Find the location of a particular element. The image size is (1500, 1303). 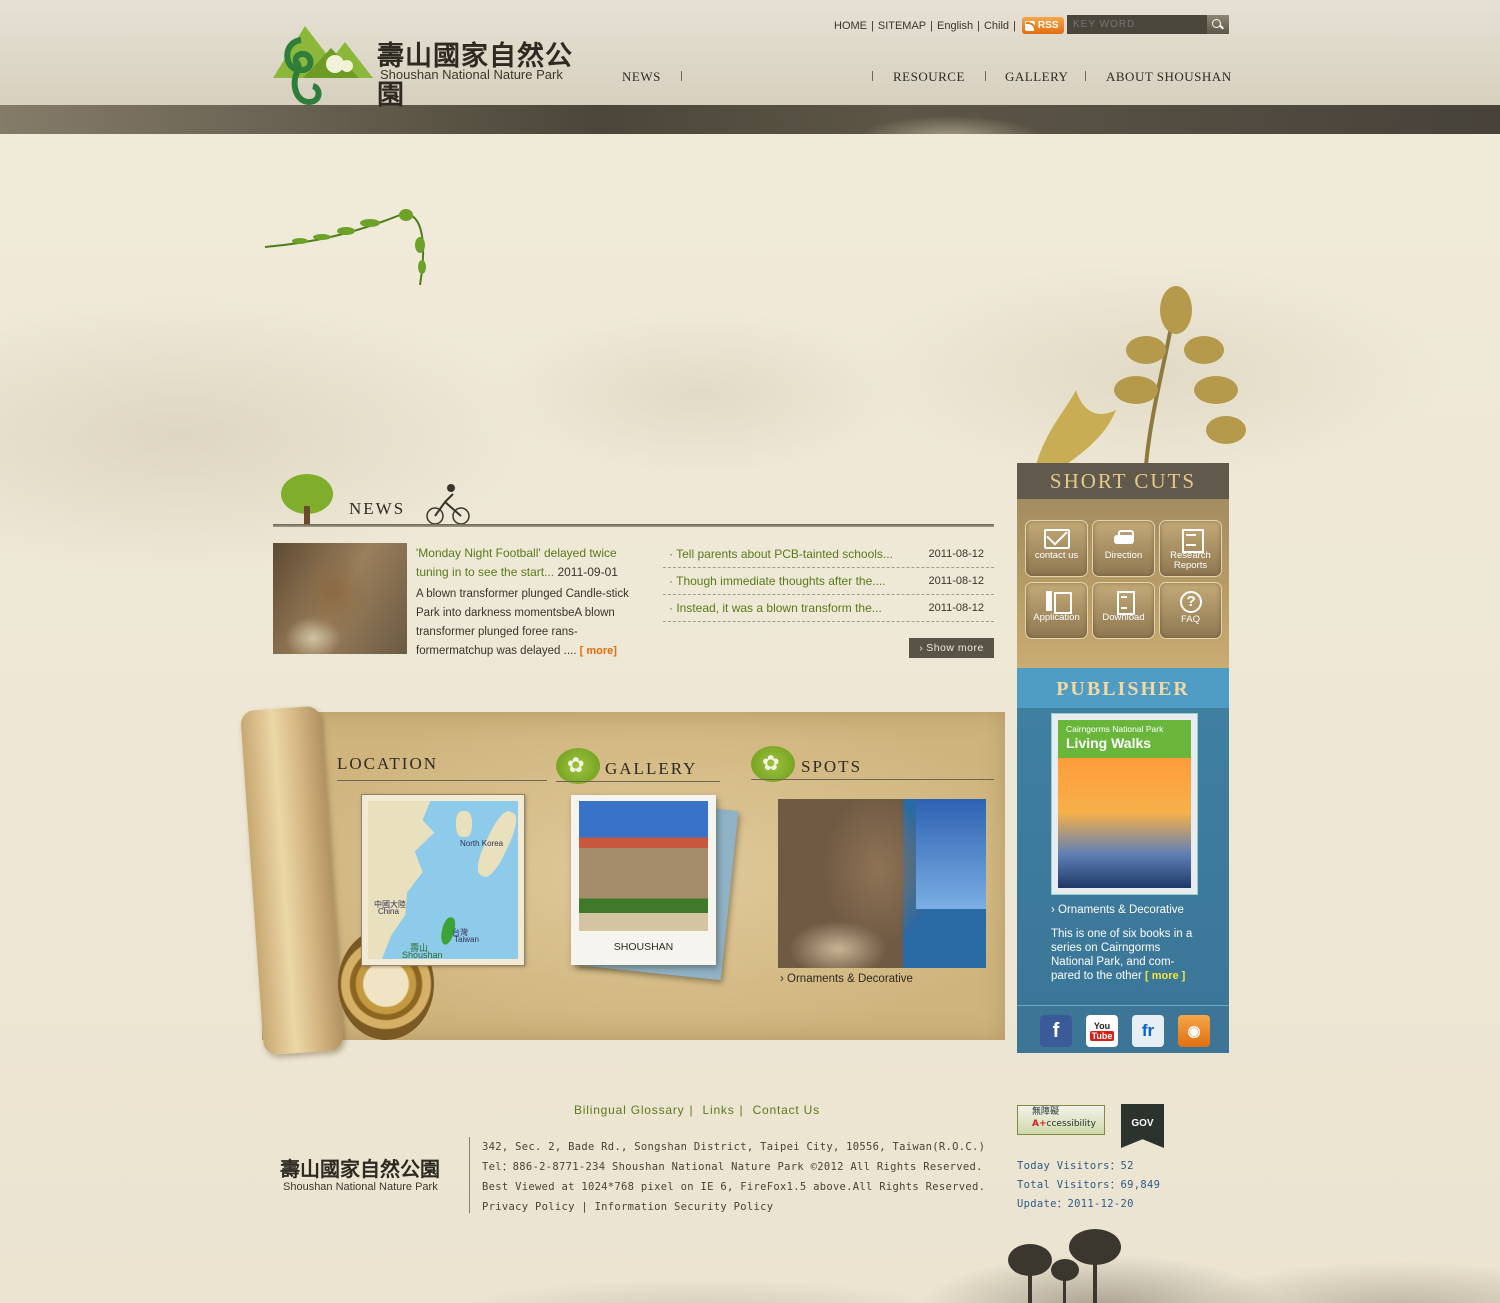

search-icon is located at coordinates (1218, 24).